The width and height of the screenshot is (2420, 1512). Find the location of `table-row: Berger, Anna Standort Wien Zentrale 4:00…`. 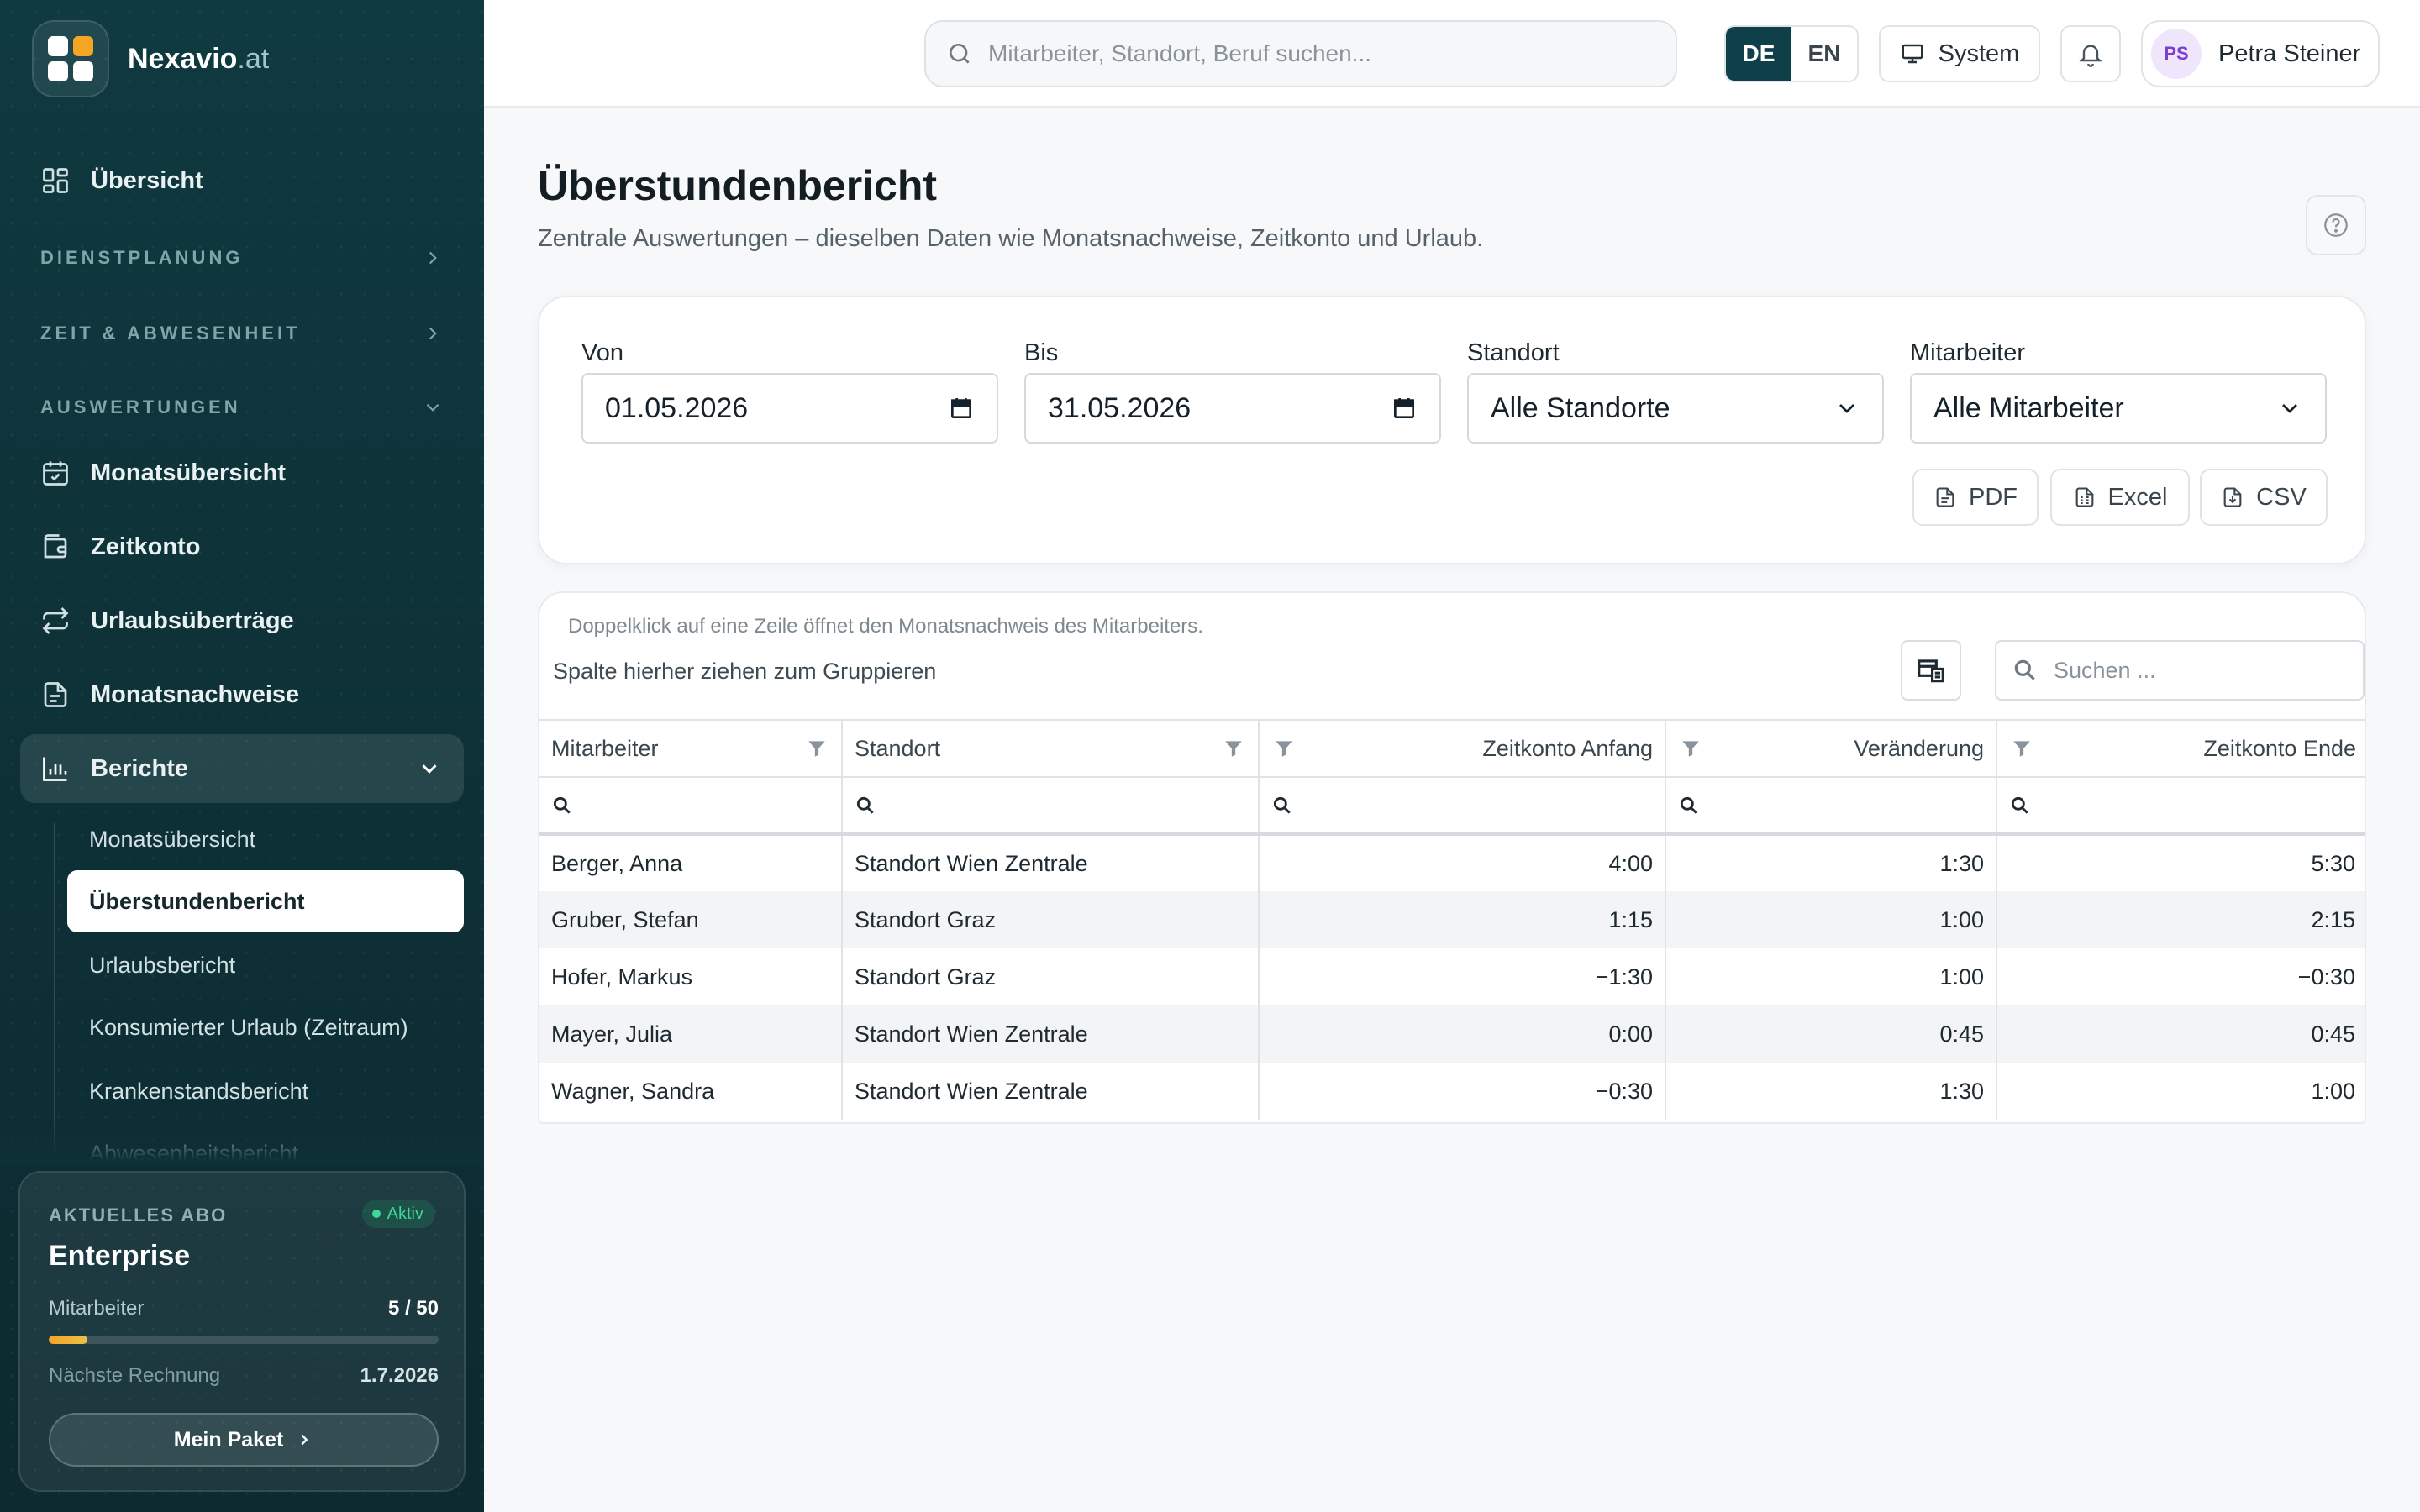

table-row: Berger, Anna Standort Wien Zentrale 4:00… is located at coordinates (1452, 862).